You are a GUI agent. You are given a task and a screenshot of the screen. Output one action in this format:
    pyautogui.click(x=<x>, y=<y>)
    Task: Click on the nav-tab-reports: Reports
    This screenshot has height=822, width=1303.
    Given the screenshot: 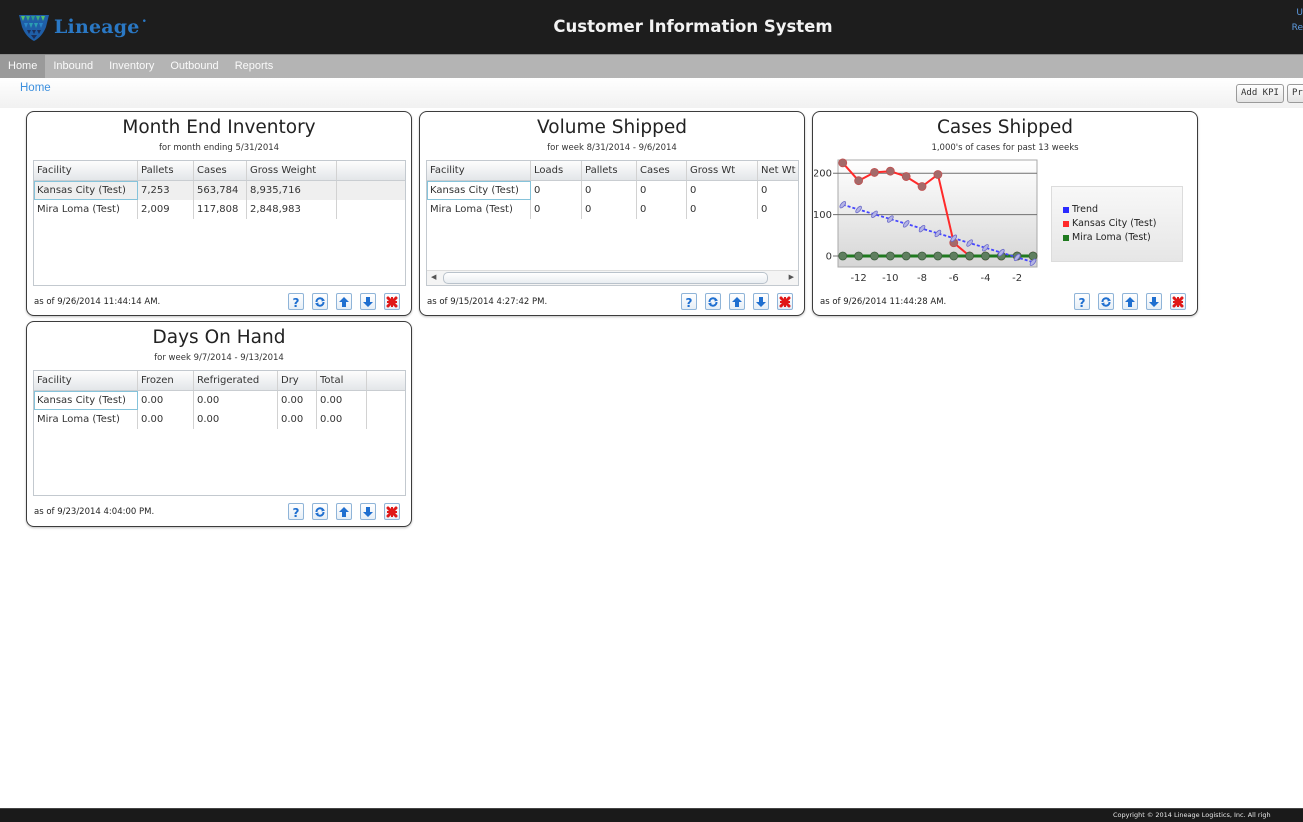 What is the action you would take?
    pyautogui.click(x=254, y=66)
    